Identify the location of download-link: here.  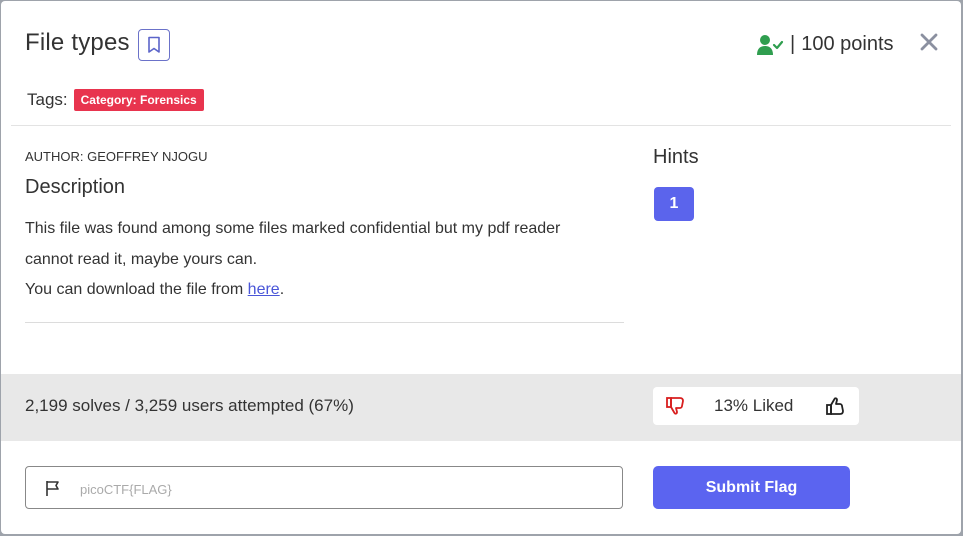
(264, 289).